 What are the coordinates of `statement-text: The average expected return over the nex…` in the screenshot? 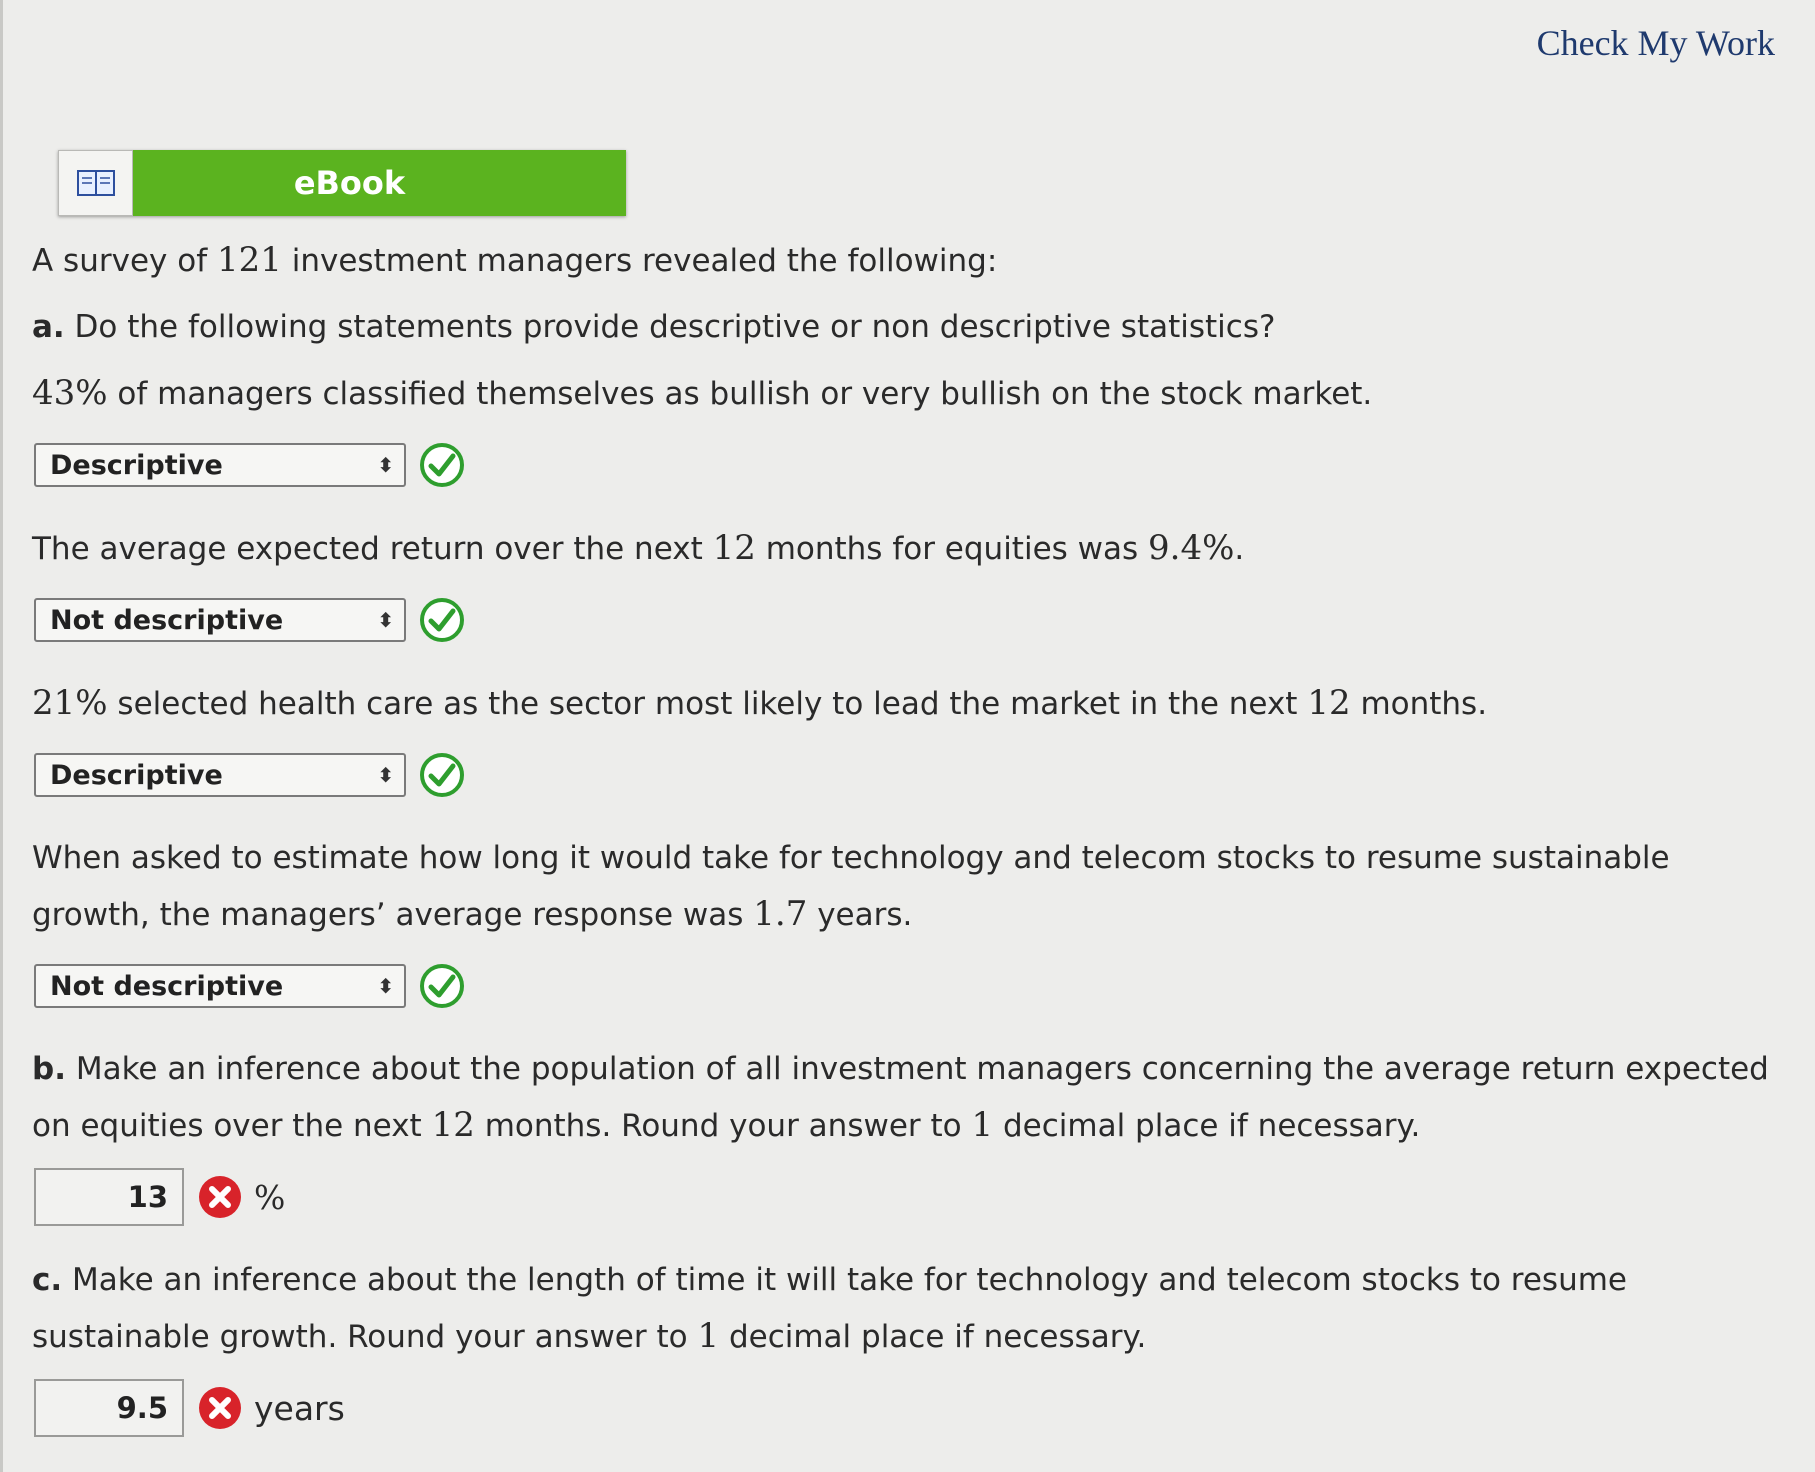 It's located at (904, 548).